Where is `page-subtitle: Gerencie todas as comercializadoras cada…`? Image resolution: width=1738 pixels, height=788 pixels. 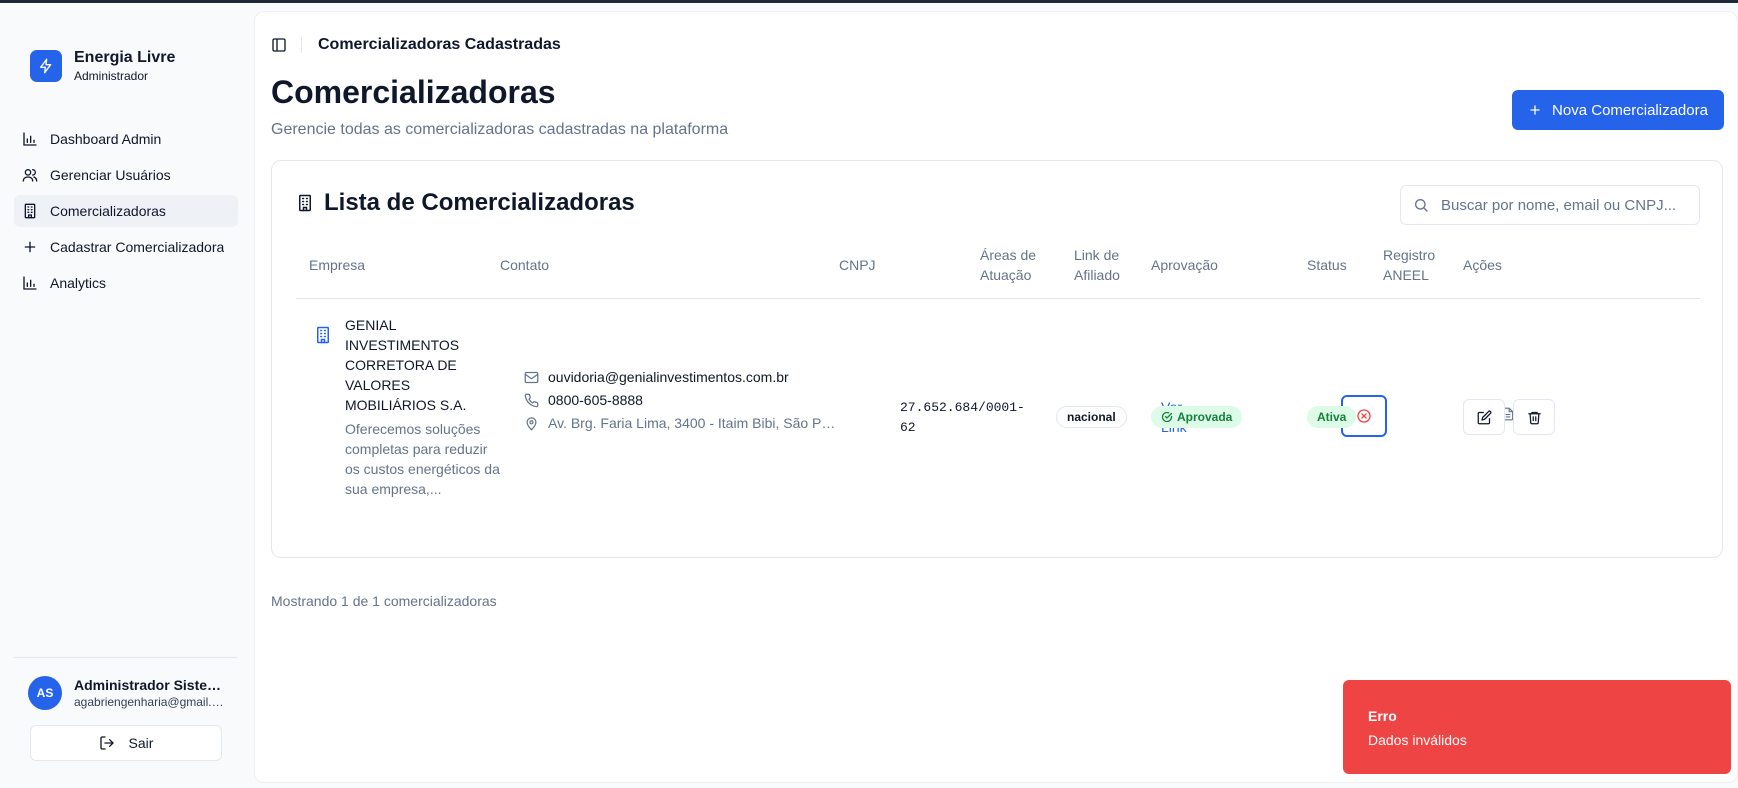
page-subtitle: Gerencie todas as comercializadoras cada… is located at coordinates (500, 129).